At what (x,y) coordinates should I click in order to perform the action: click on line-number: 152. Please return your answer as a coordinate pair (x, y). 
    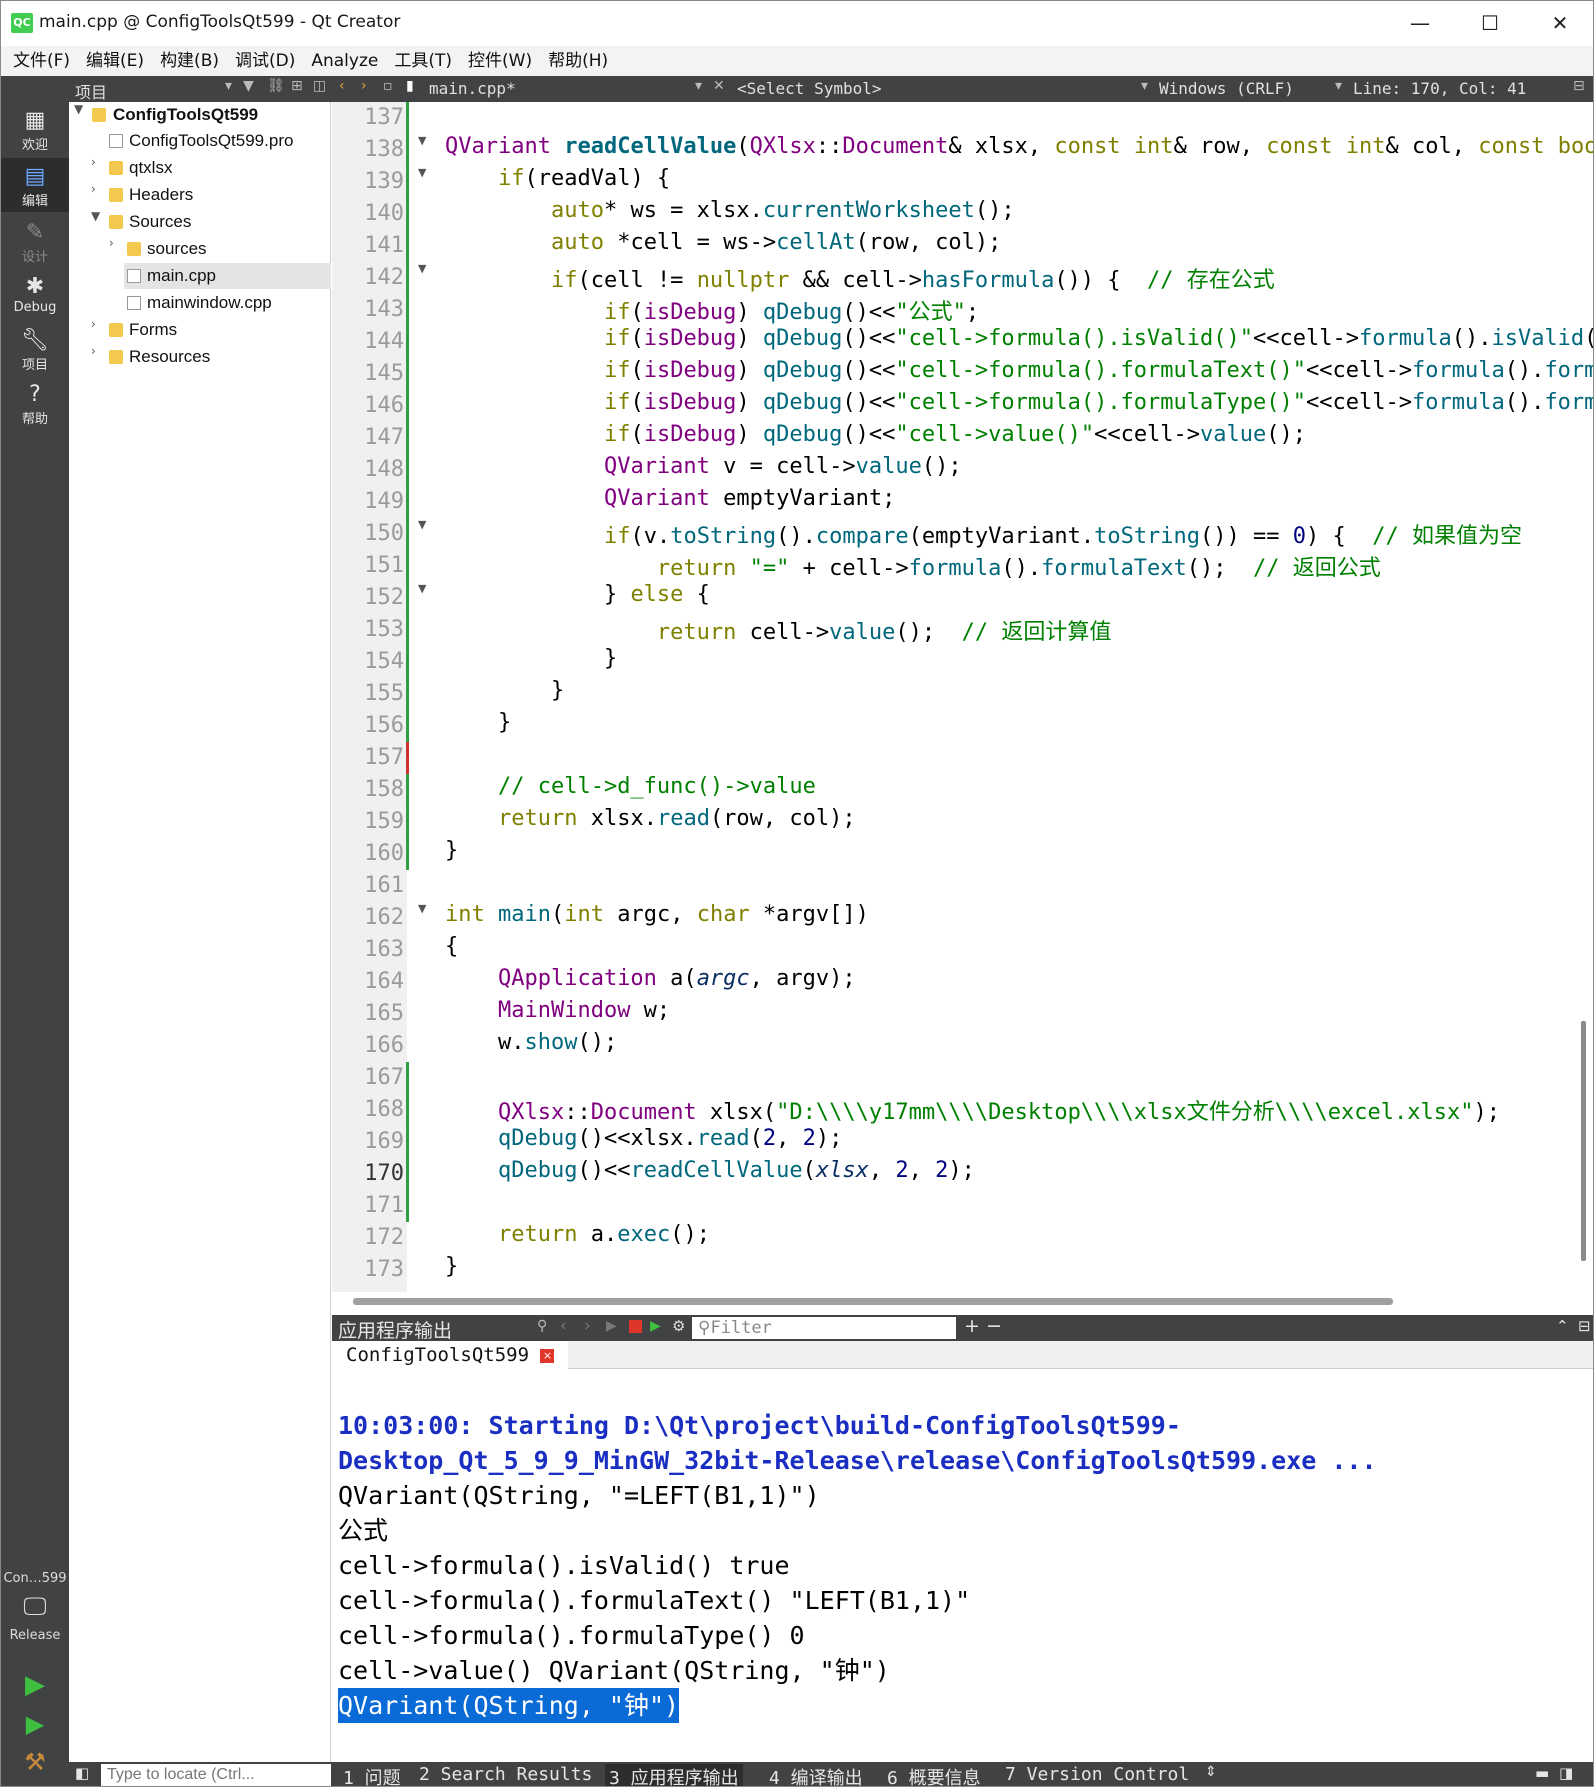
    Looking at the image, I should click on (368, 598).